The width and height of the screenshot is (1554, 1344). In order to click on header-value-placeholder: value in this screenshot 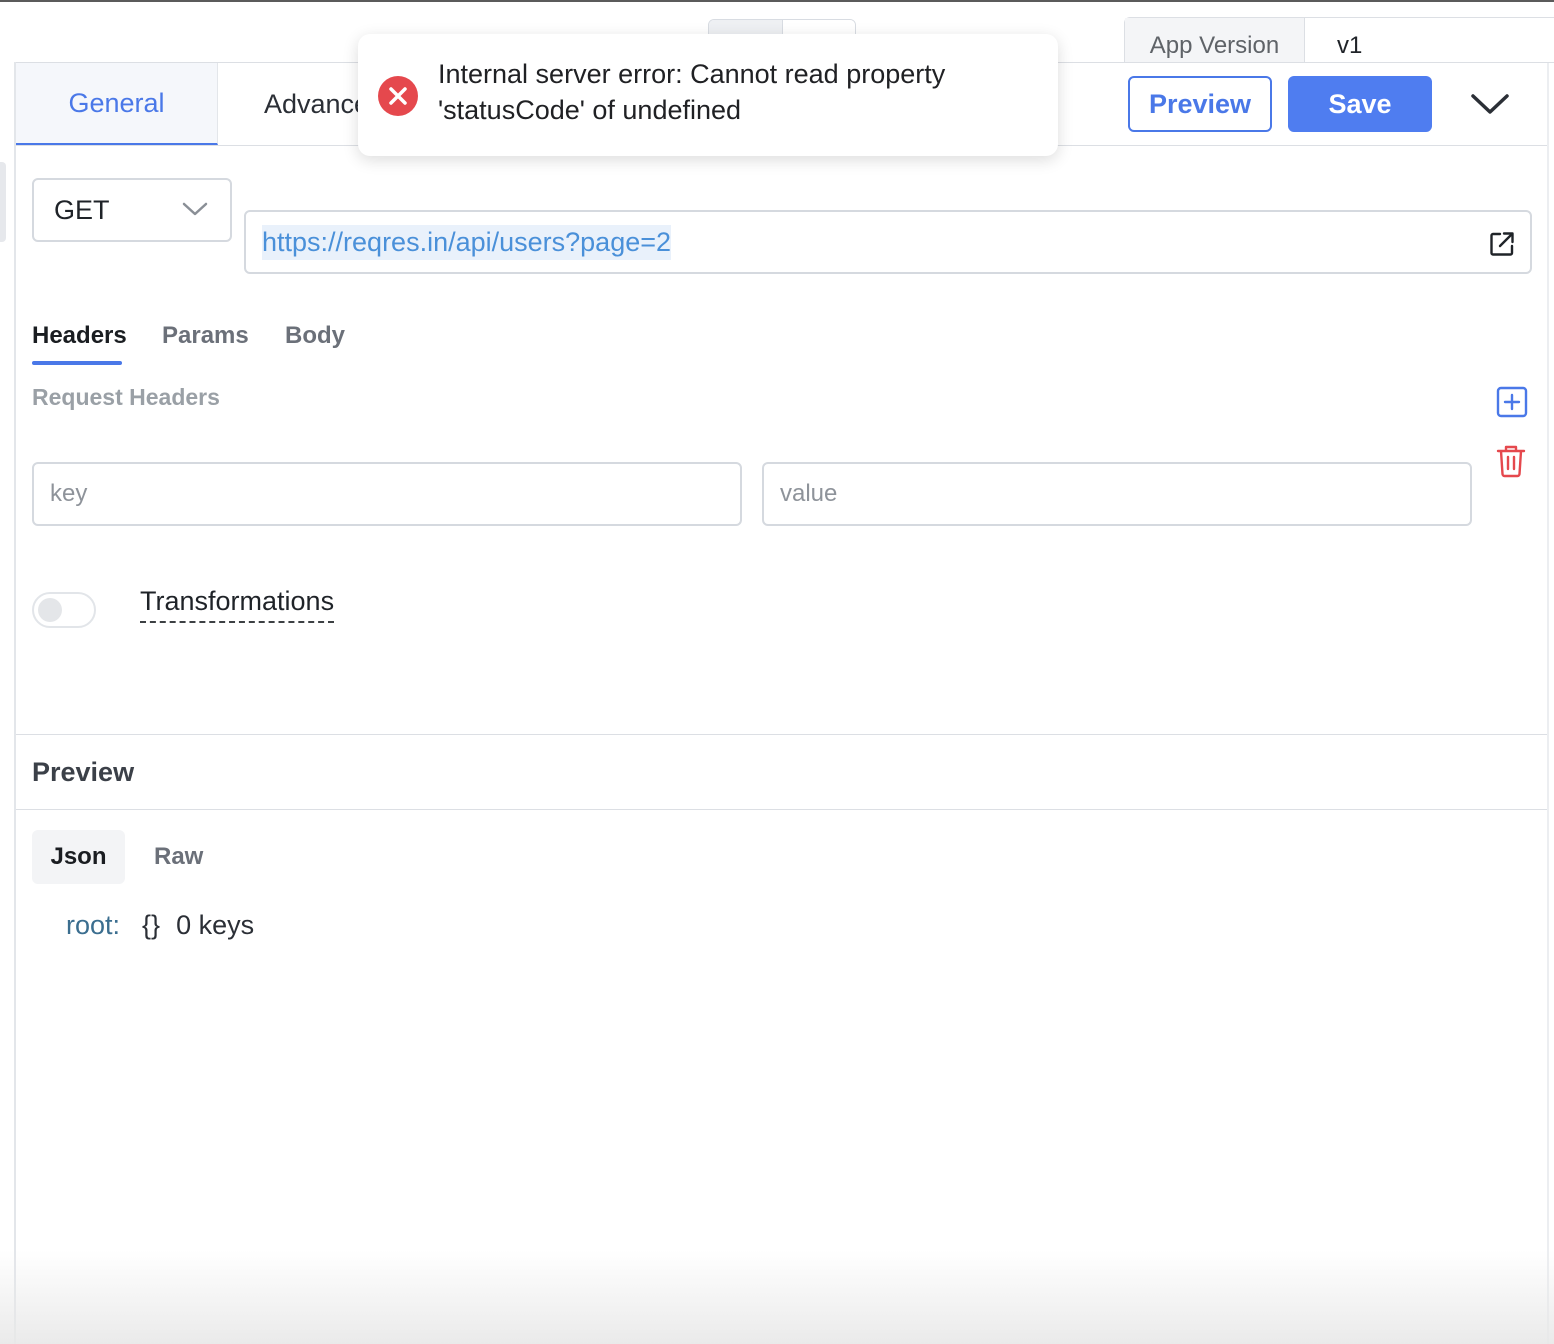, I will do `click(809, 493)`.